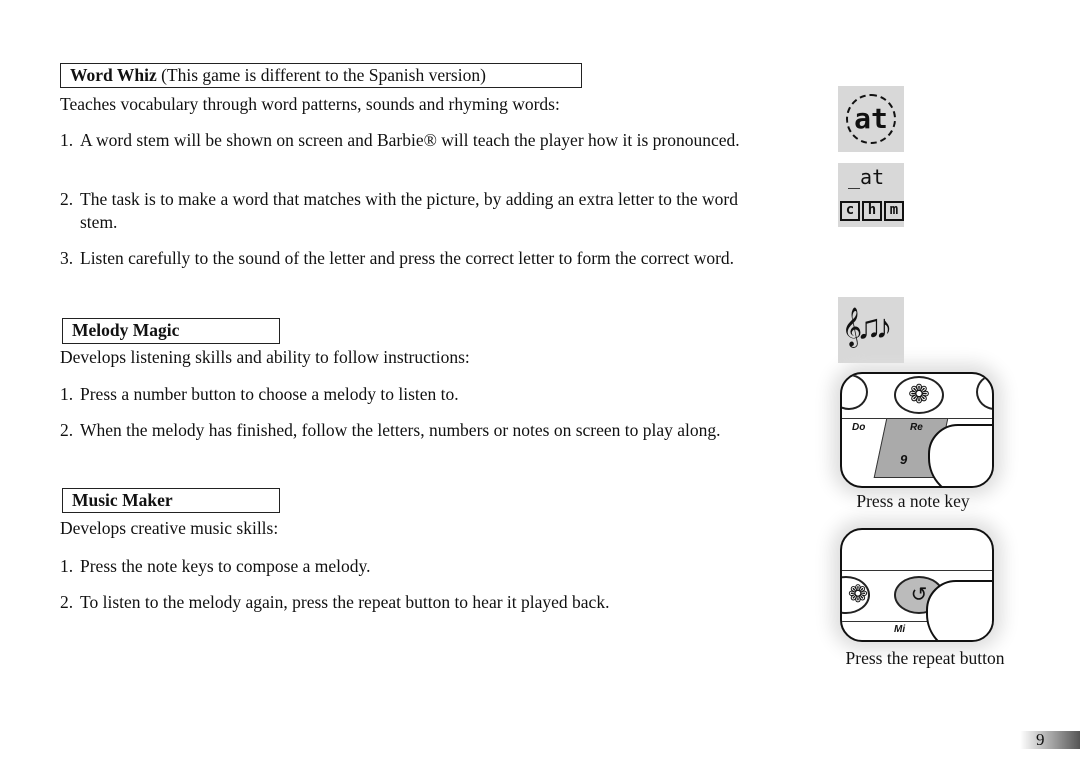 This screenshot has width=1080, height=779. I want to click on item-number: 3., so click(67, 258).